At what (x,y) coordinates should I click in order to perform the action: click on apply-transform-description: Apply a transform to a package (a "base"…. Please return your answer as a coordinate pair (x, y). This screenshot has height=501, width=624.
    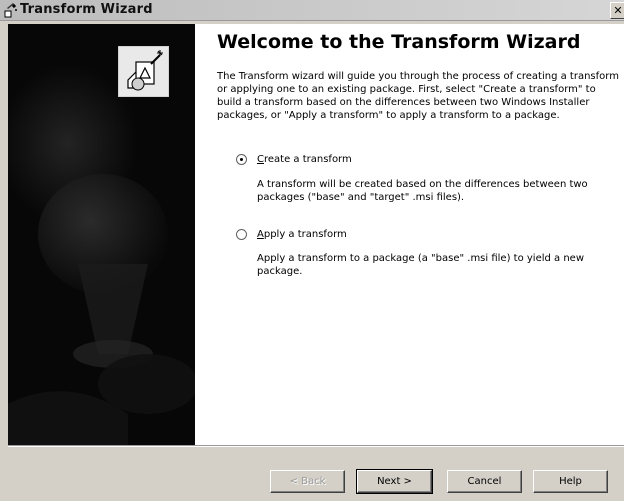
    Looking at the image, I should click on (421, 265).